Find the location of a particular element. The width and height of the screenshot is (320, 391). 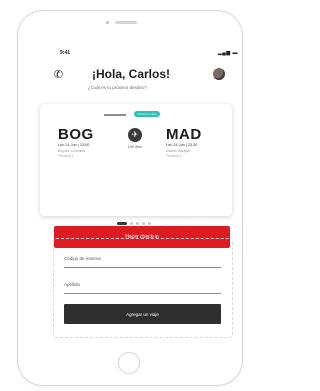

status-icons: ▂▄▆ ▬ is located at coordinates (227, 53).